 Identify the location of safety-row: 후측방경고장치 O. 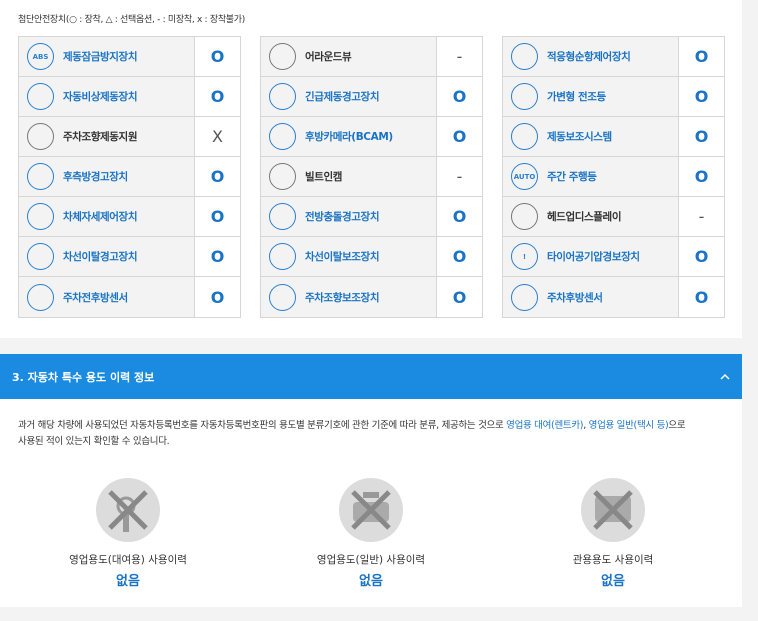
(129, 177).